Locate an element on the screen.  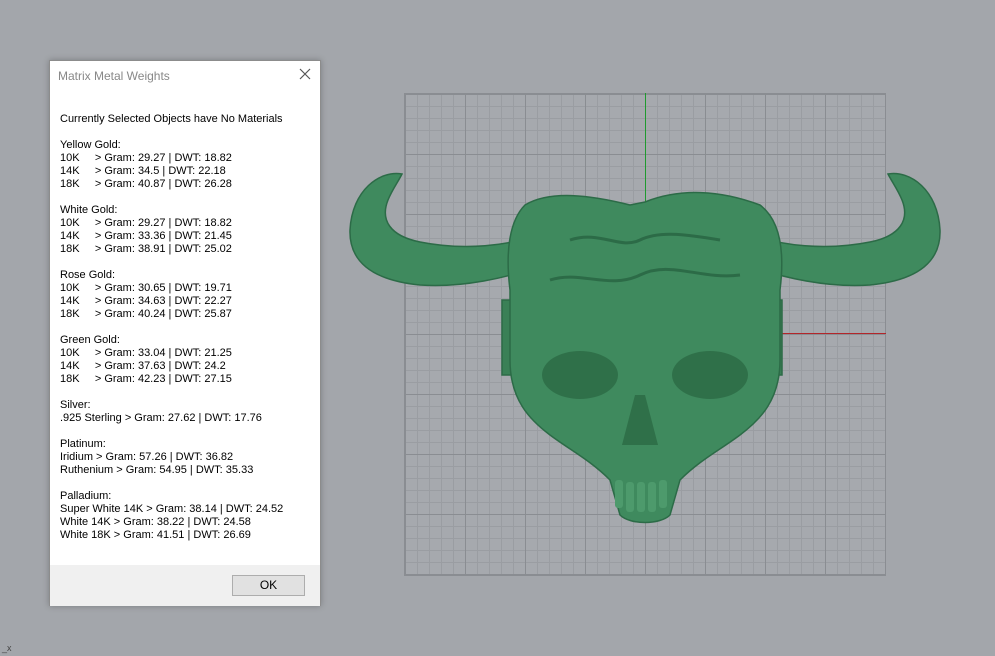
group-heading: Platinum: is located at coordinates (83, 444).